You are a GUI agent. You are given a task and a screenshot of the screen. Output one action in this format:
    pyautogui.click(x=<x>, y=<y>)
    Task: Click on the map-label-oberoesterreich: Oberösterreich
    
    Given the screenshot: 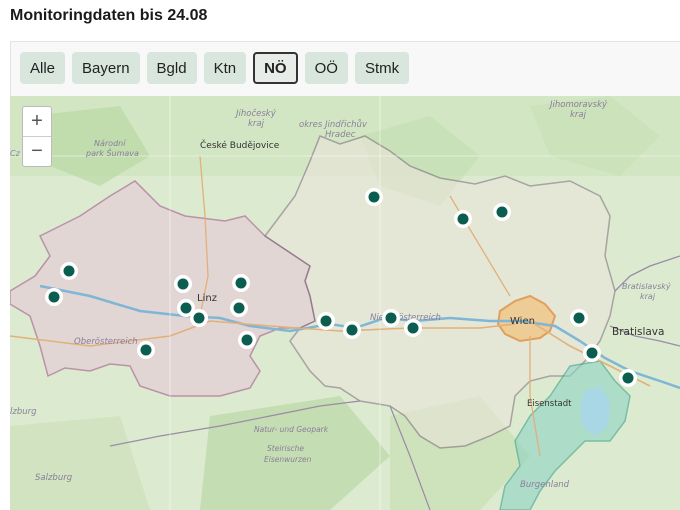 What is the action you would take?
    pyautogui.click(x=106, y=342)
    